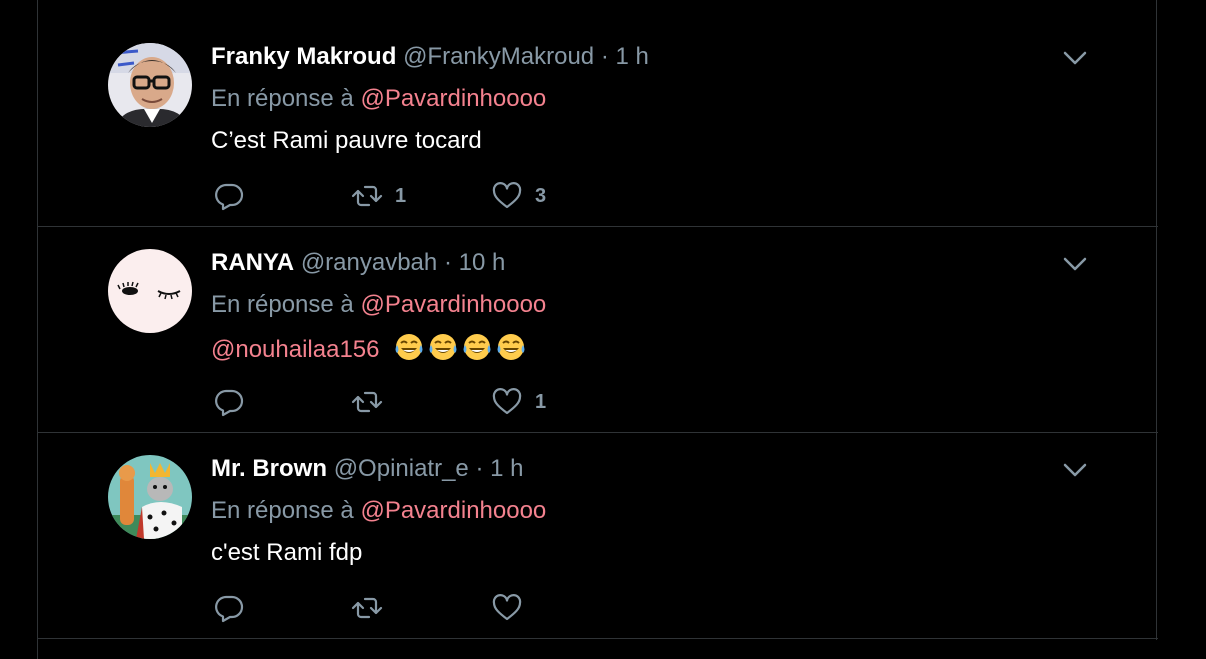 Image resolution: width=1206 pixels, height=659 pixels. Describe the element at coordinates (541, 401) in the screenshot. I see `like-count: 1` at that location.